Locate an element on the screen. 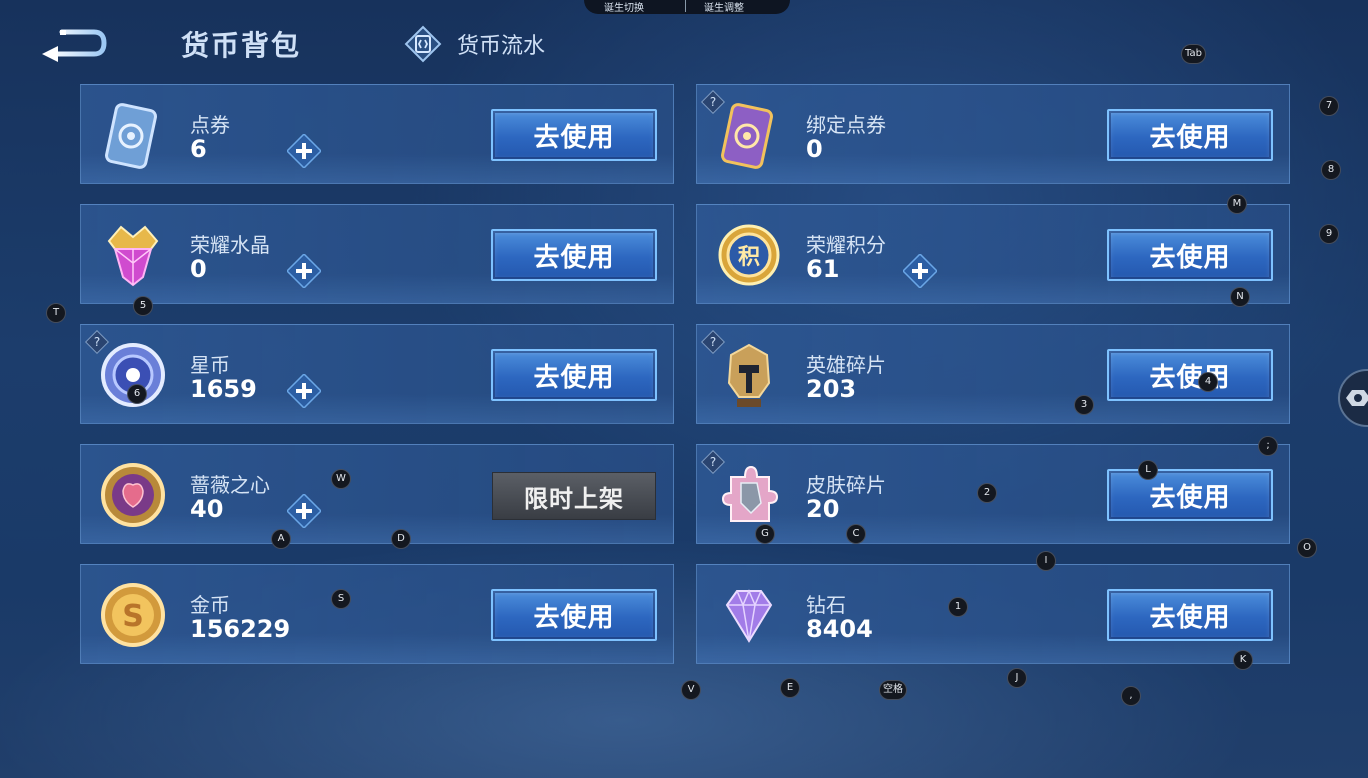 The image size is (1368, 778). key-hint-badge: J is located at coordinates (1017, 678).